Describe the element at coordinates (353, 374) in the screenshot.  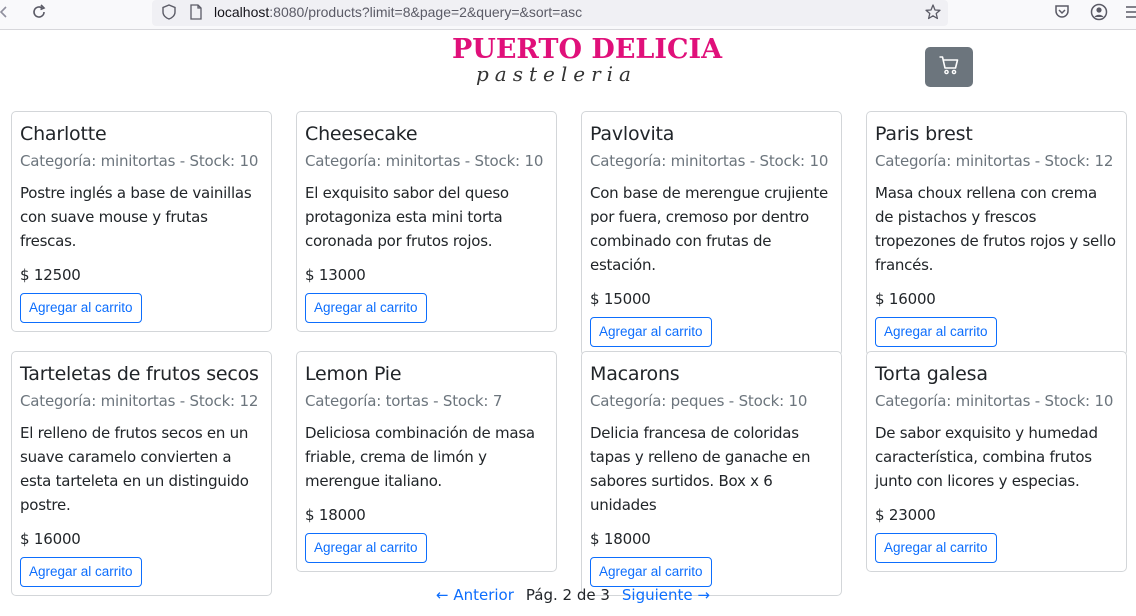
I see `product-title: Lemon Pie` at that location.